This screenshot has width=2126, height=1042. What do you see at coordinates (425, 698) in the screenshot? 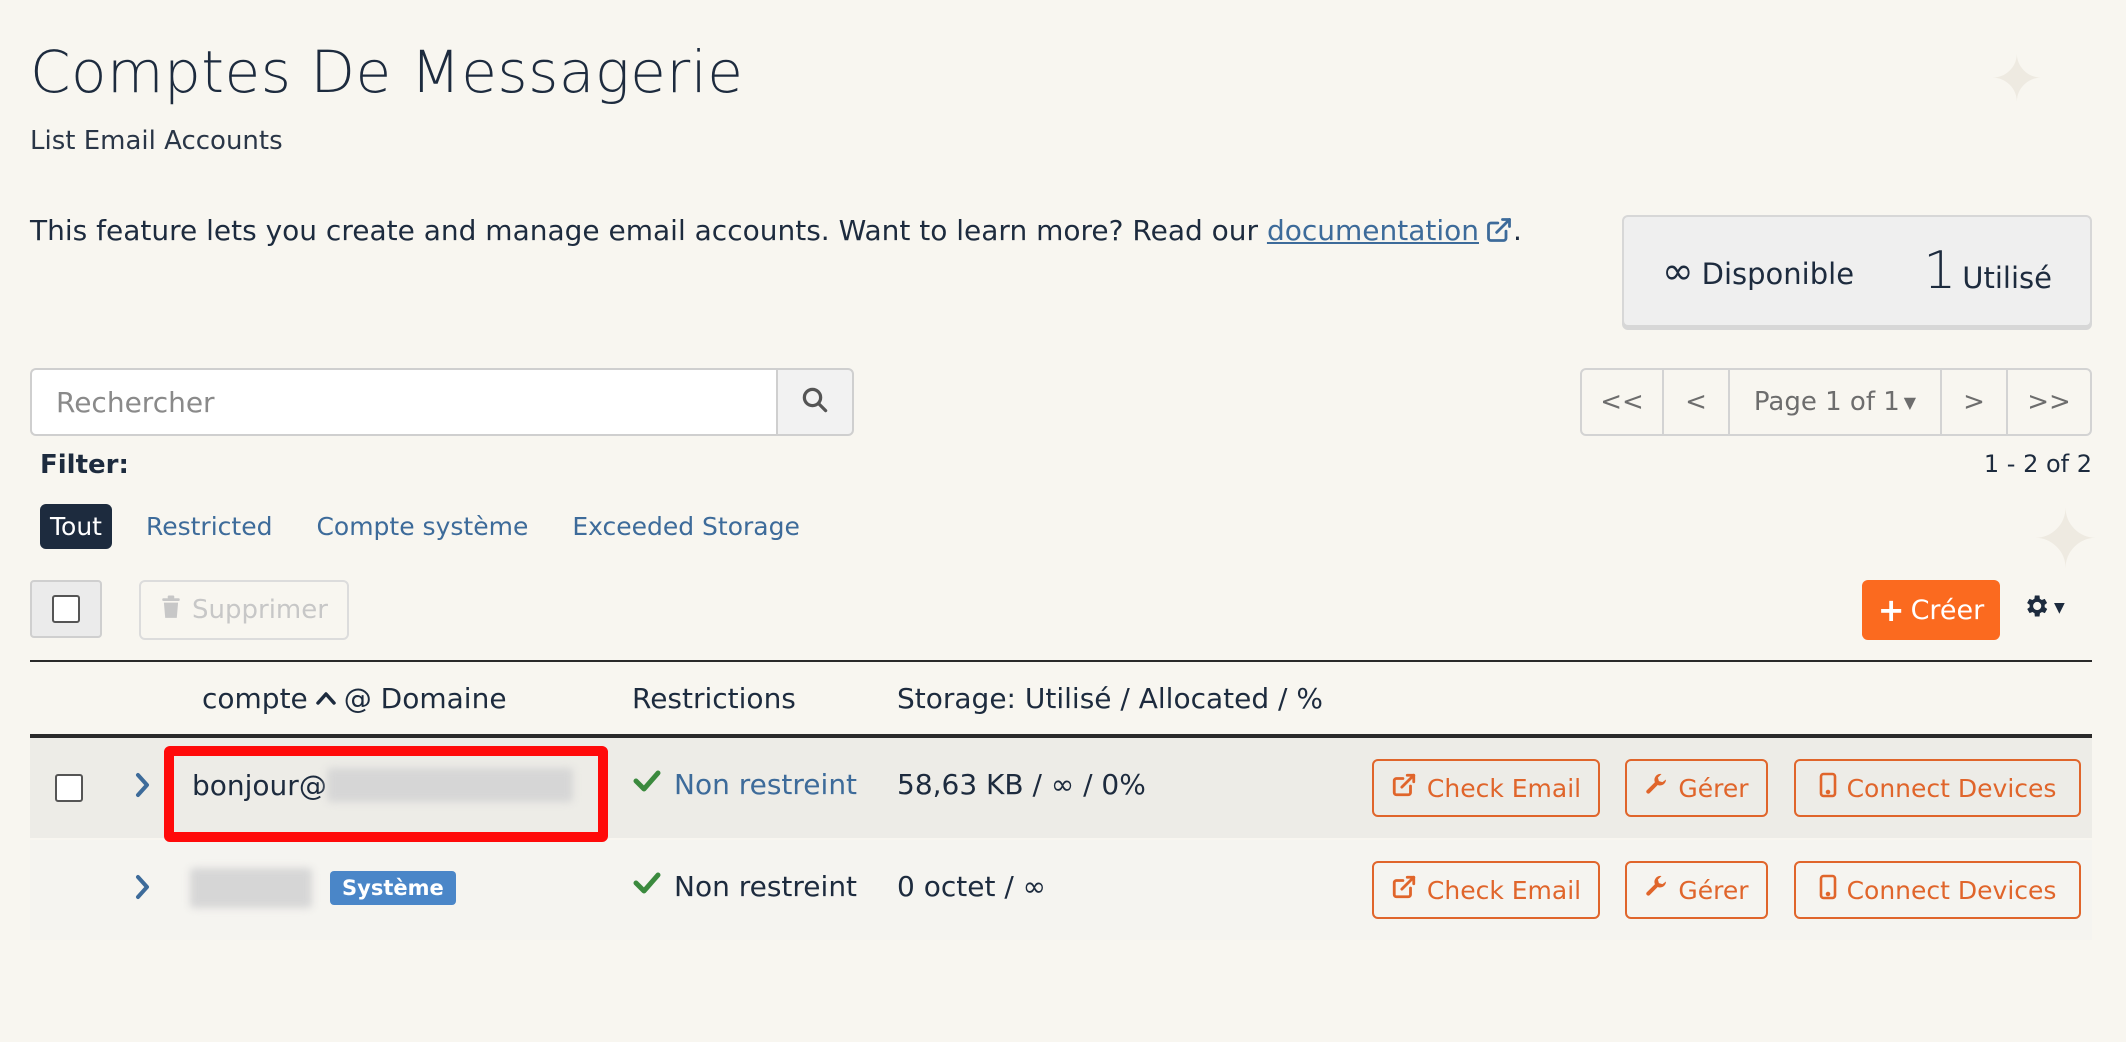
I see `domain-header-label: @ Domaine` at bounding box center [425, 698].